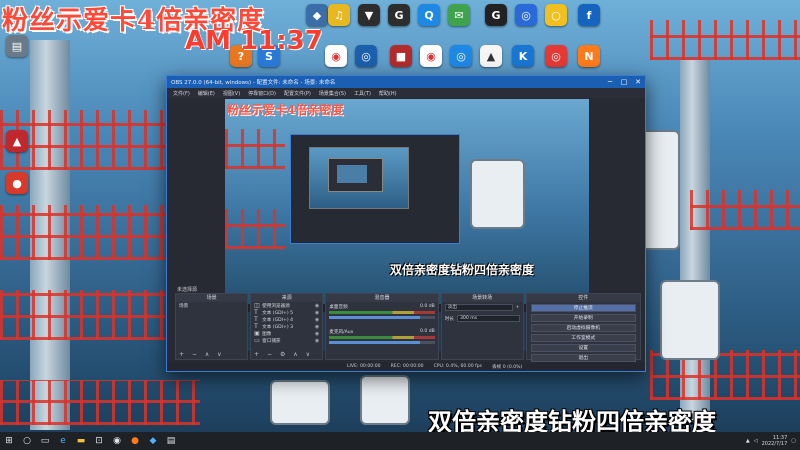 The width and height of the screenshot is (800, 450). I want to click on source-item: T 文本 (GDI+) 5 ◉, so click(286, 312).